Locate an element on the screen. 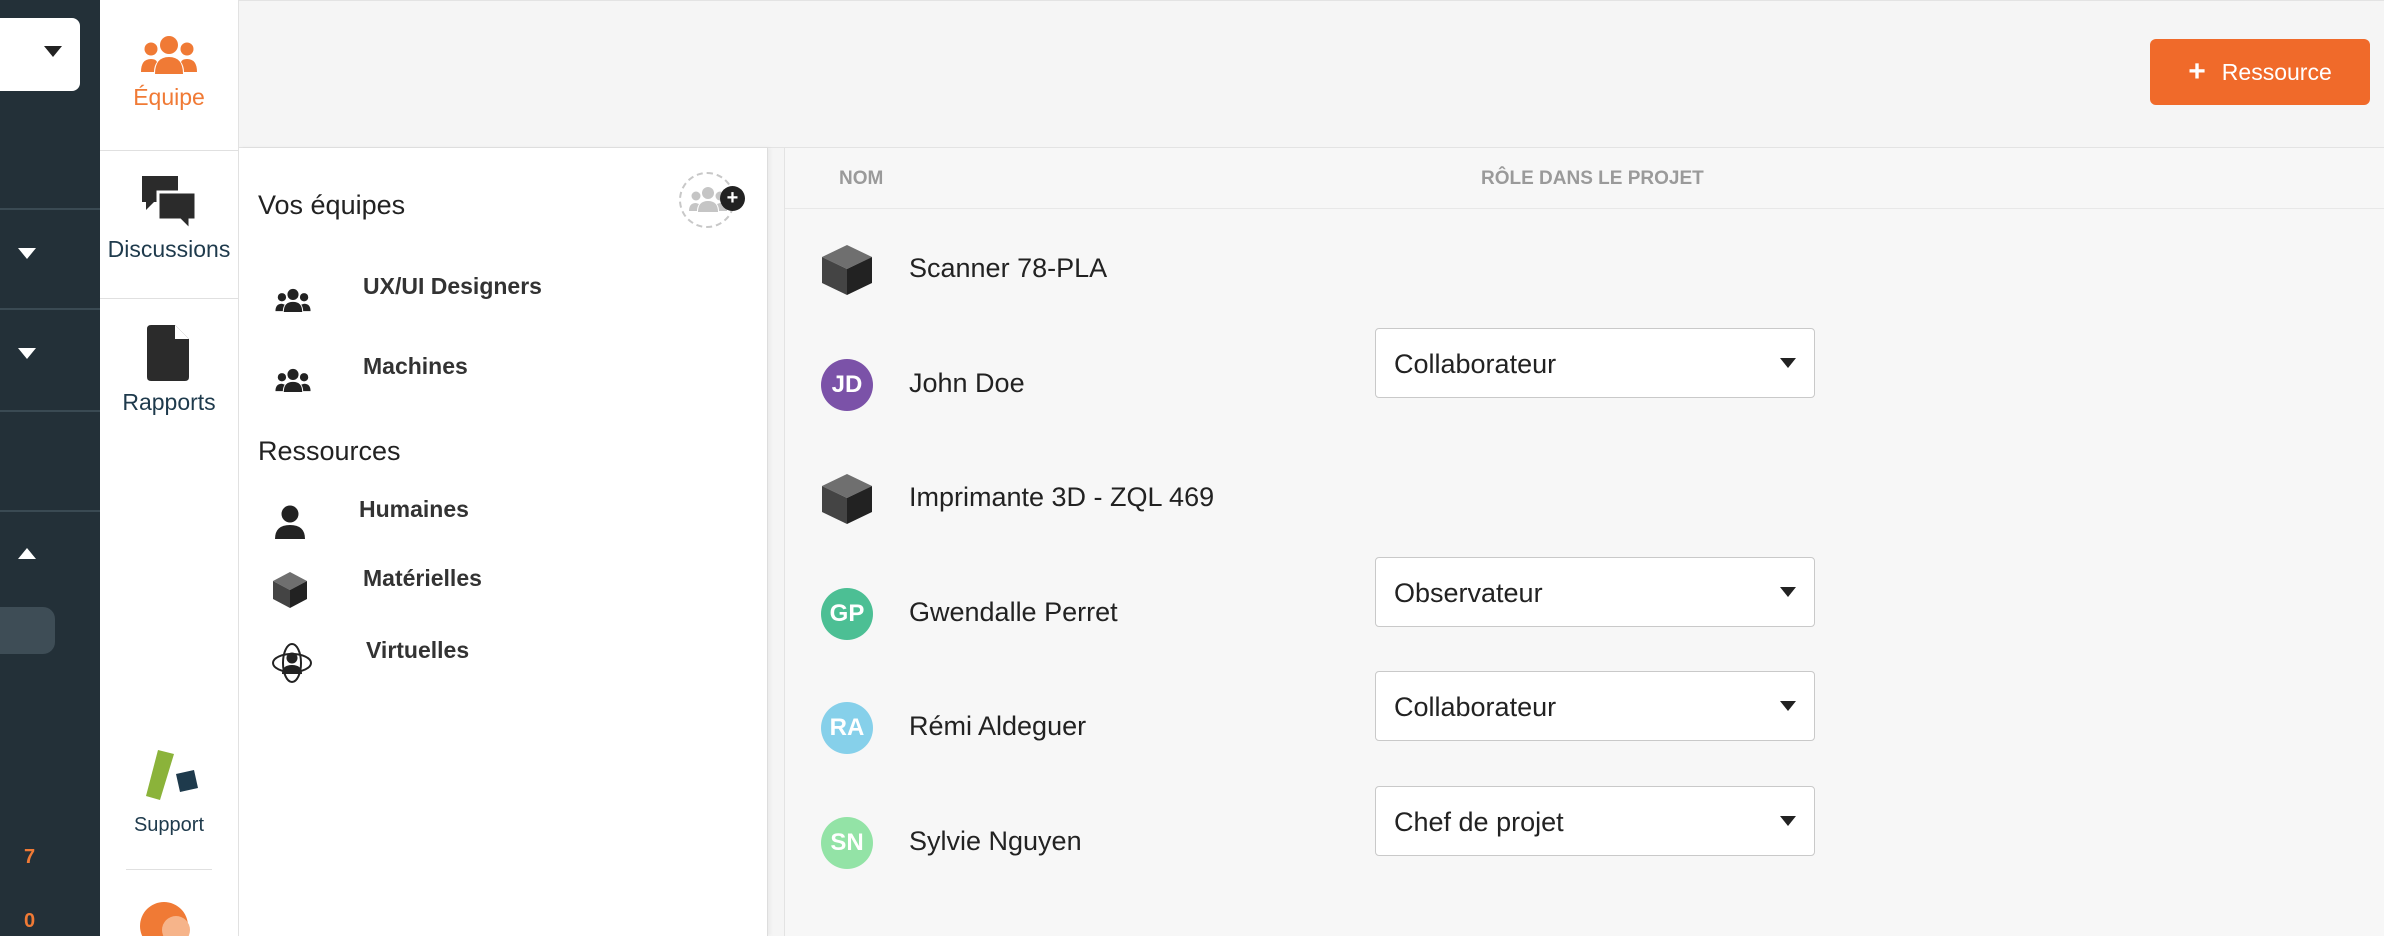 This screenshot has width=2384, height=936. support-link: Support is located at coordinates (169, 793).